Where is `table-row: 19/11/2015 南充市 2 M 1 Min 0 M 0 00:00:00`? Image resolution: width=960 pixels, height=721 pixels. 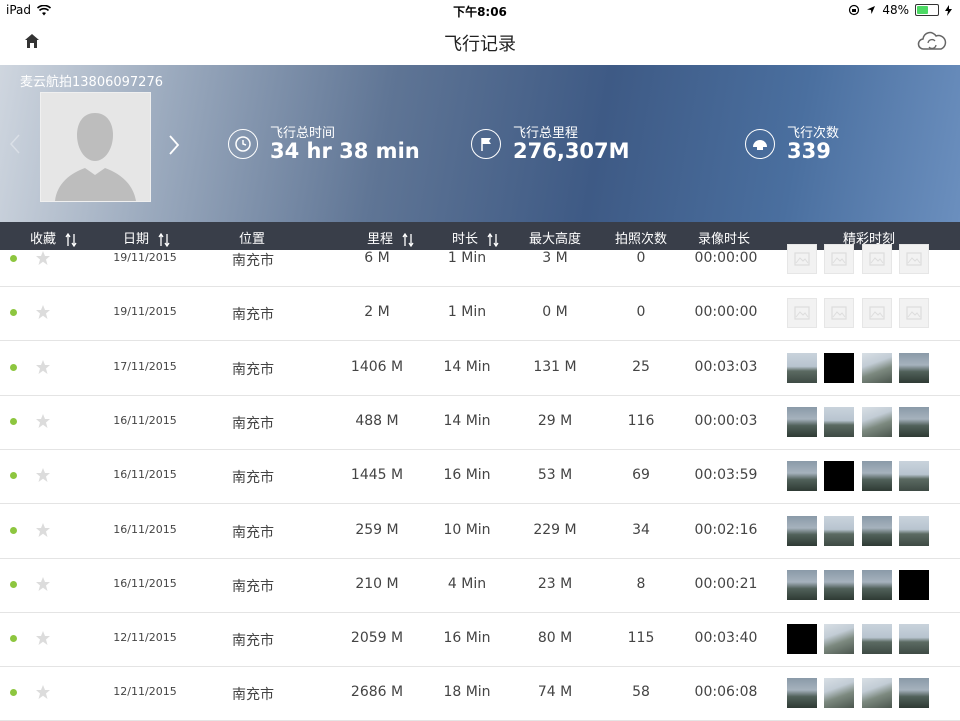
table-row: 19/11/2015 南充市 2 M 1 Min 0 M 0 00:00:00 is located at coordinates (480, 314).